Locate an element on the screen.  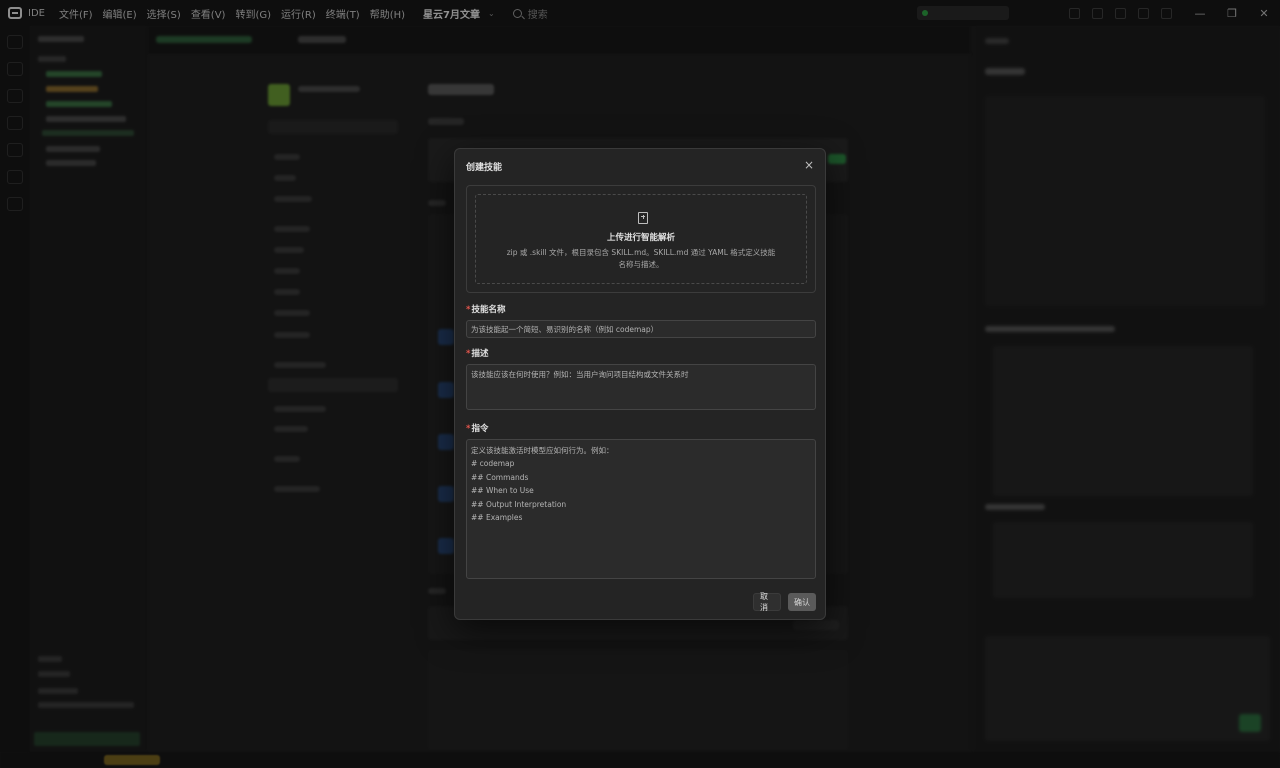
skill-name-input: 为该技能起一个简短、易识别的名称（例如 codemap） is located at coordinates (641, 329).